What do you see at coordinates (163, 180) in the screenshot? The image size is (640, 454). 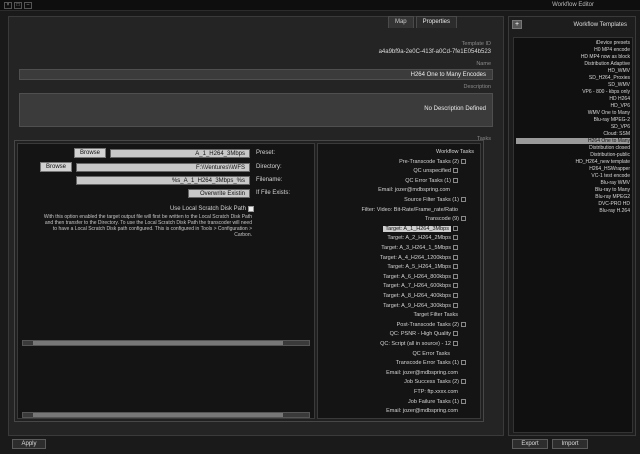 I see `filename-field: %s_A_1_H264_3Mbps_%s` at bounding box center [163, 180].